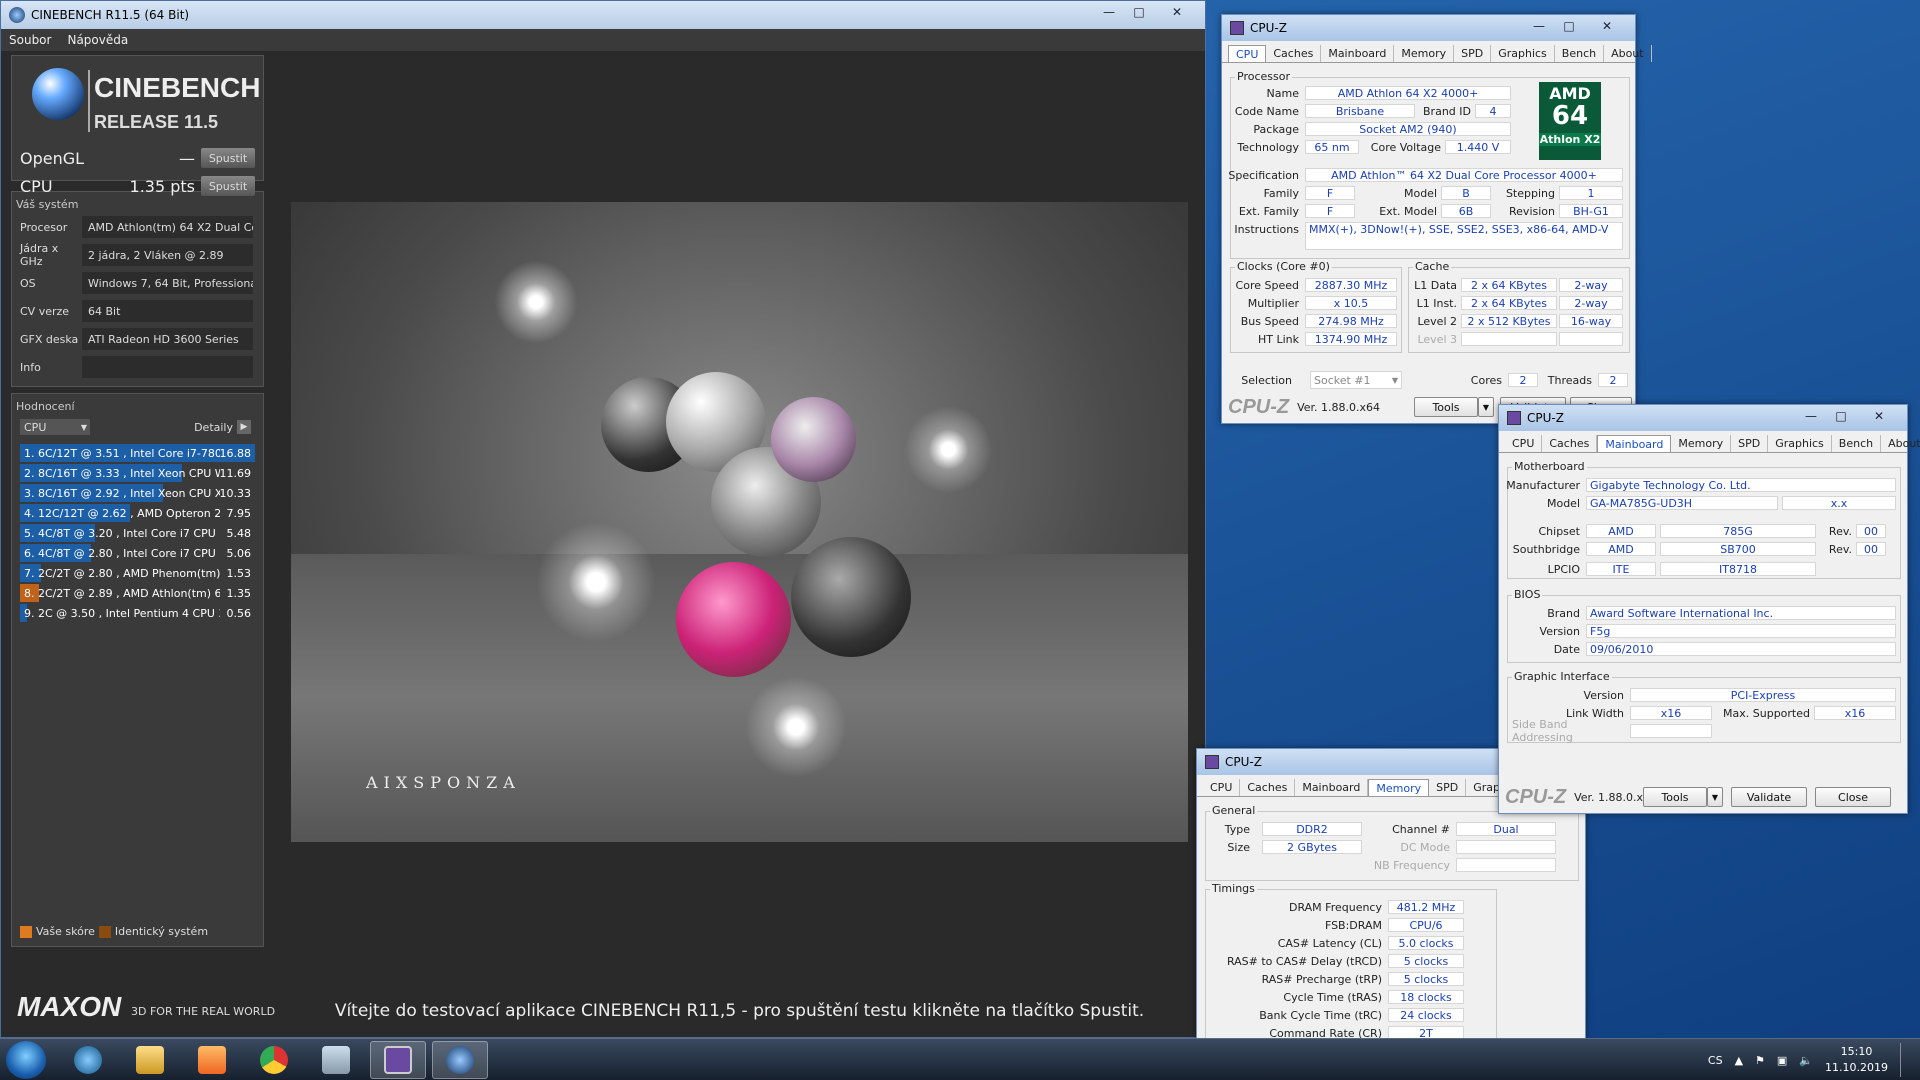 The width and height of the screenshot is (1920, 1080). What do you see at coordinates (1760, 1060) in the screenshot?
I see `flag-icon: ⚑` at bounding box center [1760, 1060].